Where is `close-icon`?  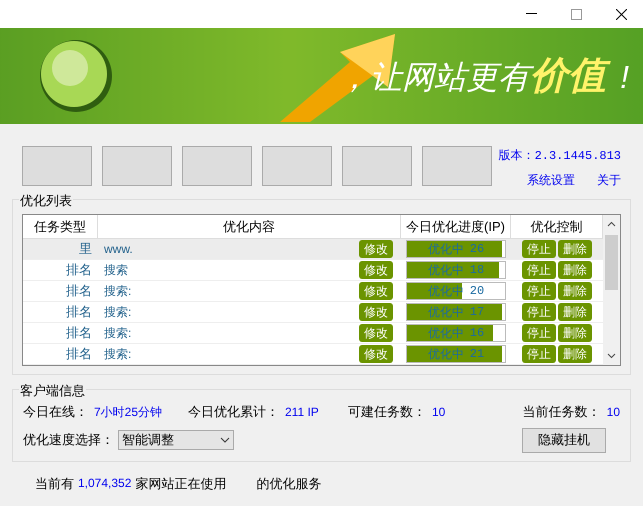 close-icon is located at coordinates (621, 14).